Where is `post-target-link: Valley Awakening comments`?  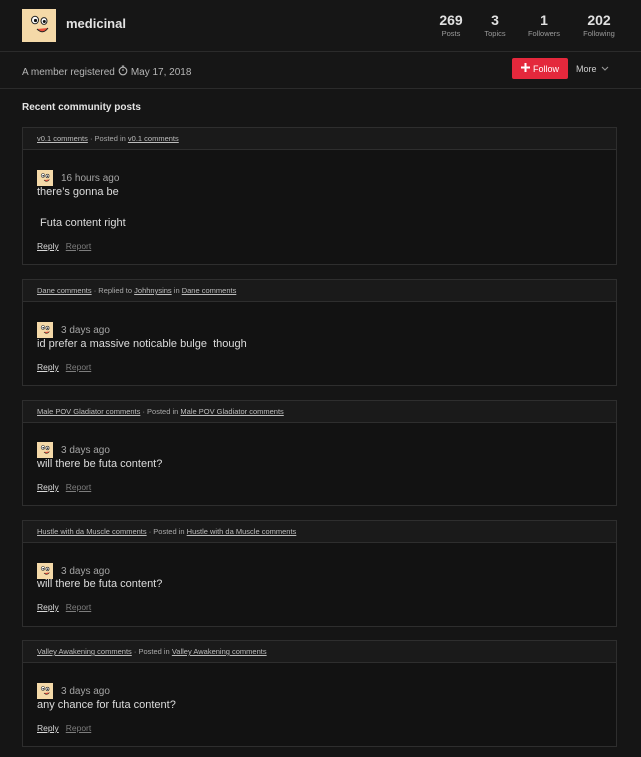 post-target-link: Valley Awakening comments is located at coordinates (219, 651).